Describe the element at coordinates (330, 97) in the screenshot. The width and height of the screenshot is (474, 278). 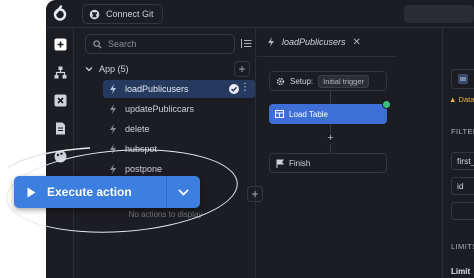
I see `flow-connector` at that location.